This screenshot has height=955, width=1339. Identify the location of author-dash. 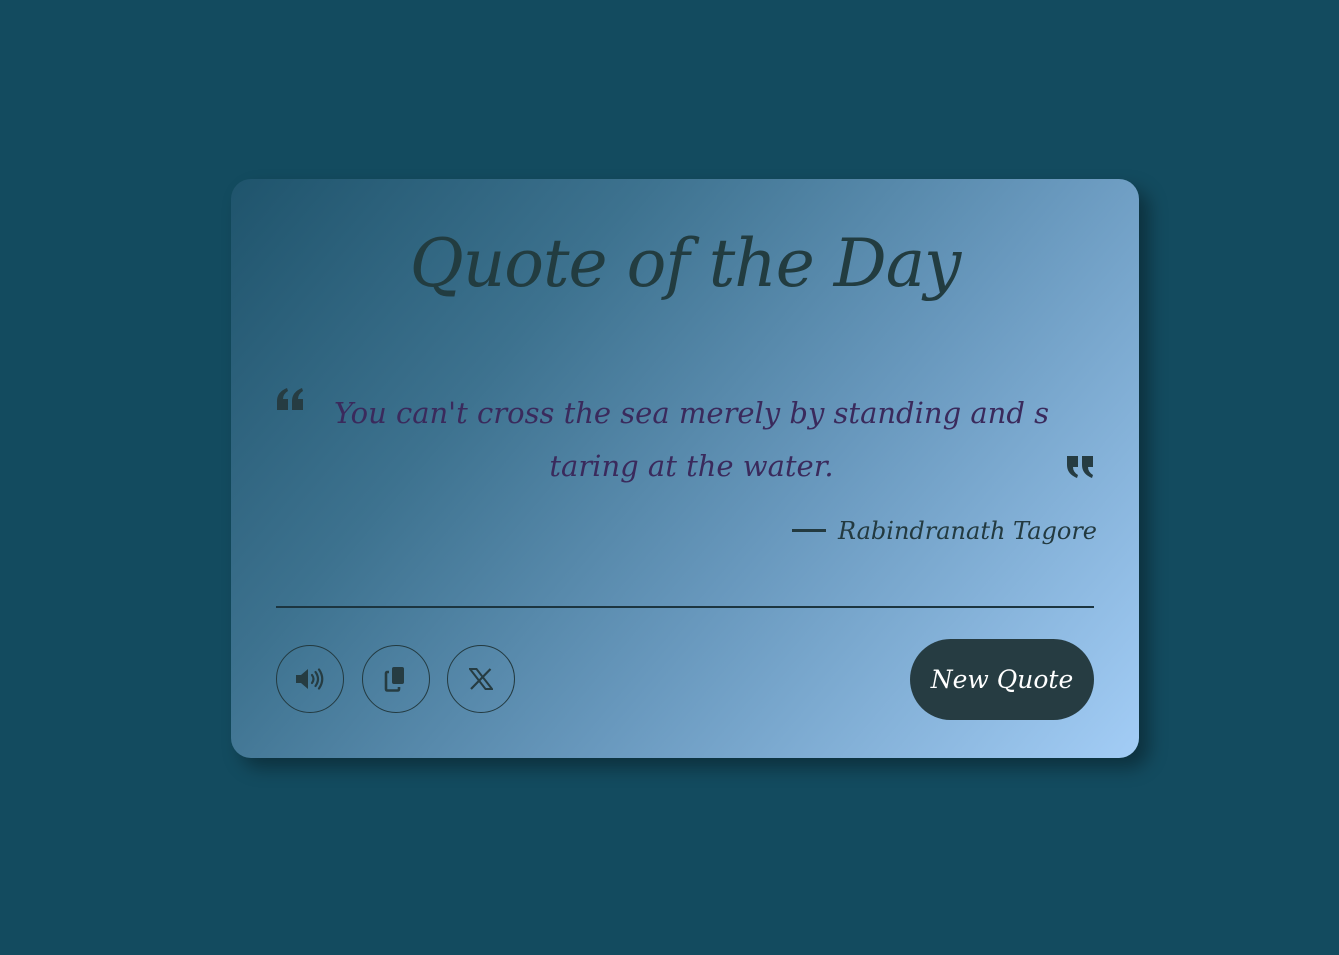
(808, 530).